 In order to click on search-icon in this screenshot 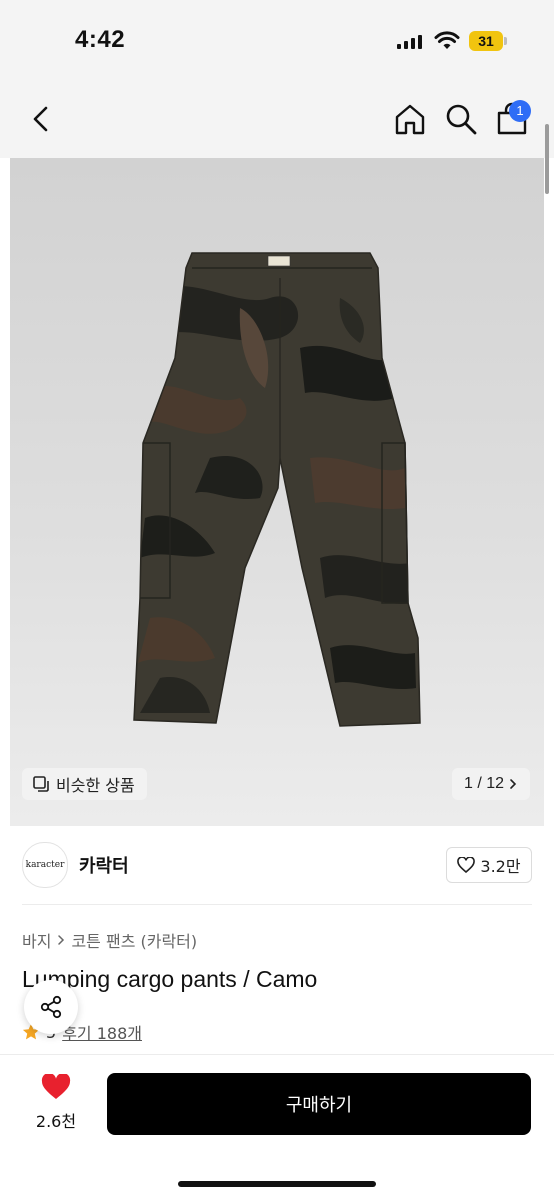, I will do `click(461, 119)`.